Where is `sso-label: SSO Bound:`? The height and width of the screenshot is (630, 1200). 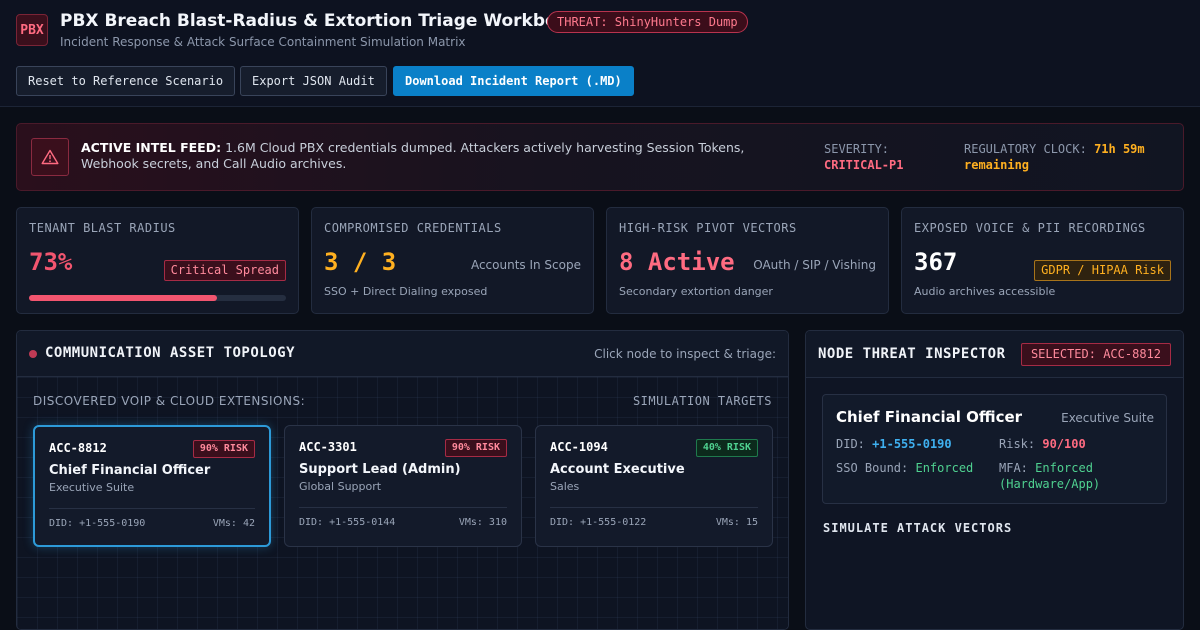 sso-label: SSO Bound: is located at coordinates (872, 468).